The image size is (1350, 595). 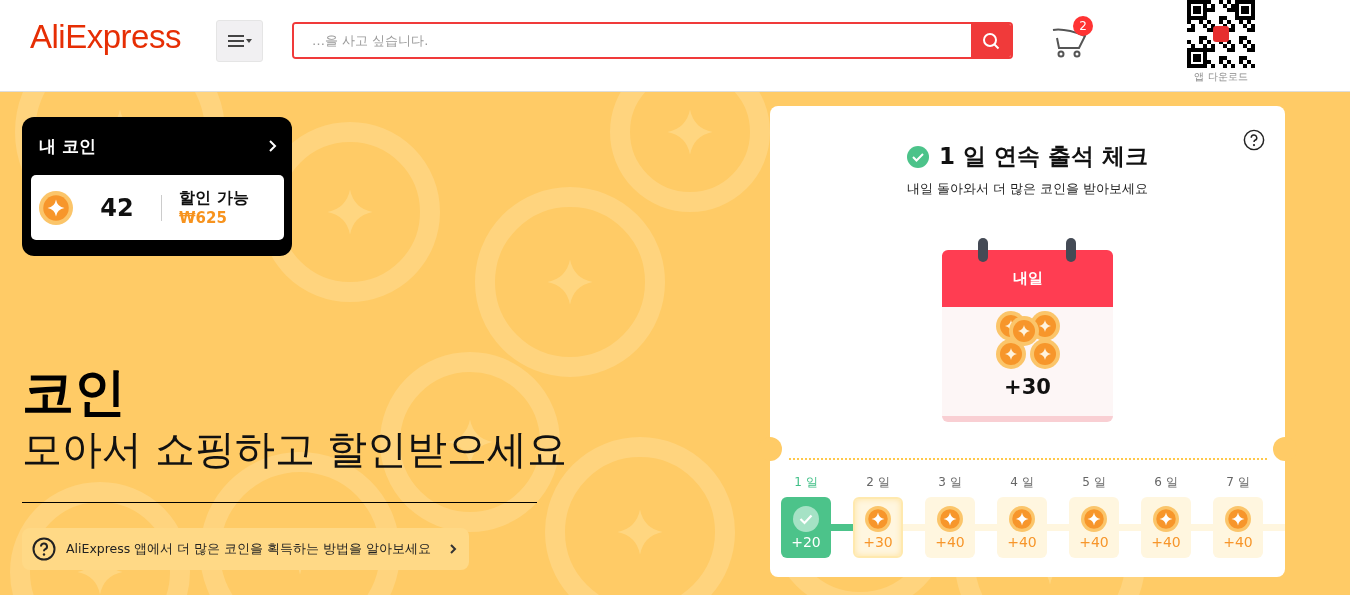 What do you see at coordinates (1221, 34) in the screenshot?
I see `qr-code-icon` at bounding box center [1221, 34].